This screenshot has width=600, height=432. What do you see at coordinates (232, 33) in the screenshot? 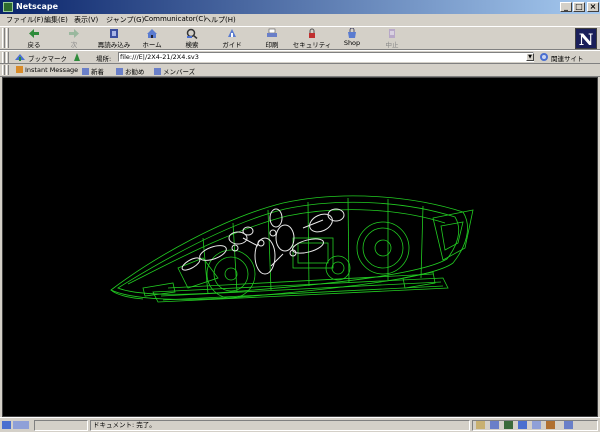
I see `guide-icon` at bounding box center [232, 33].